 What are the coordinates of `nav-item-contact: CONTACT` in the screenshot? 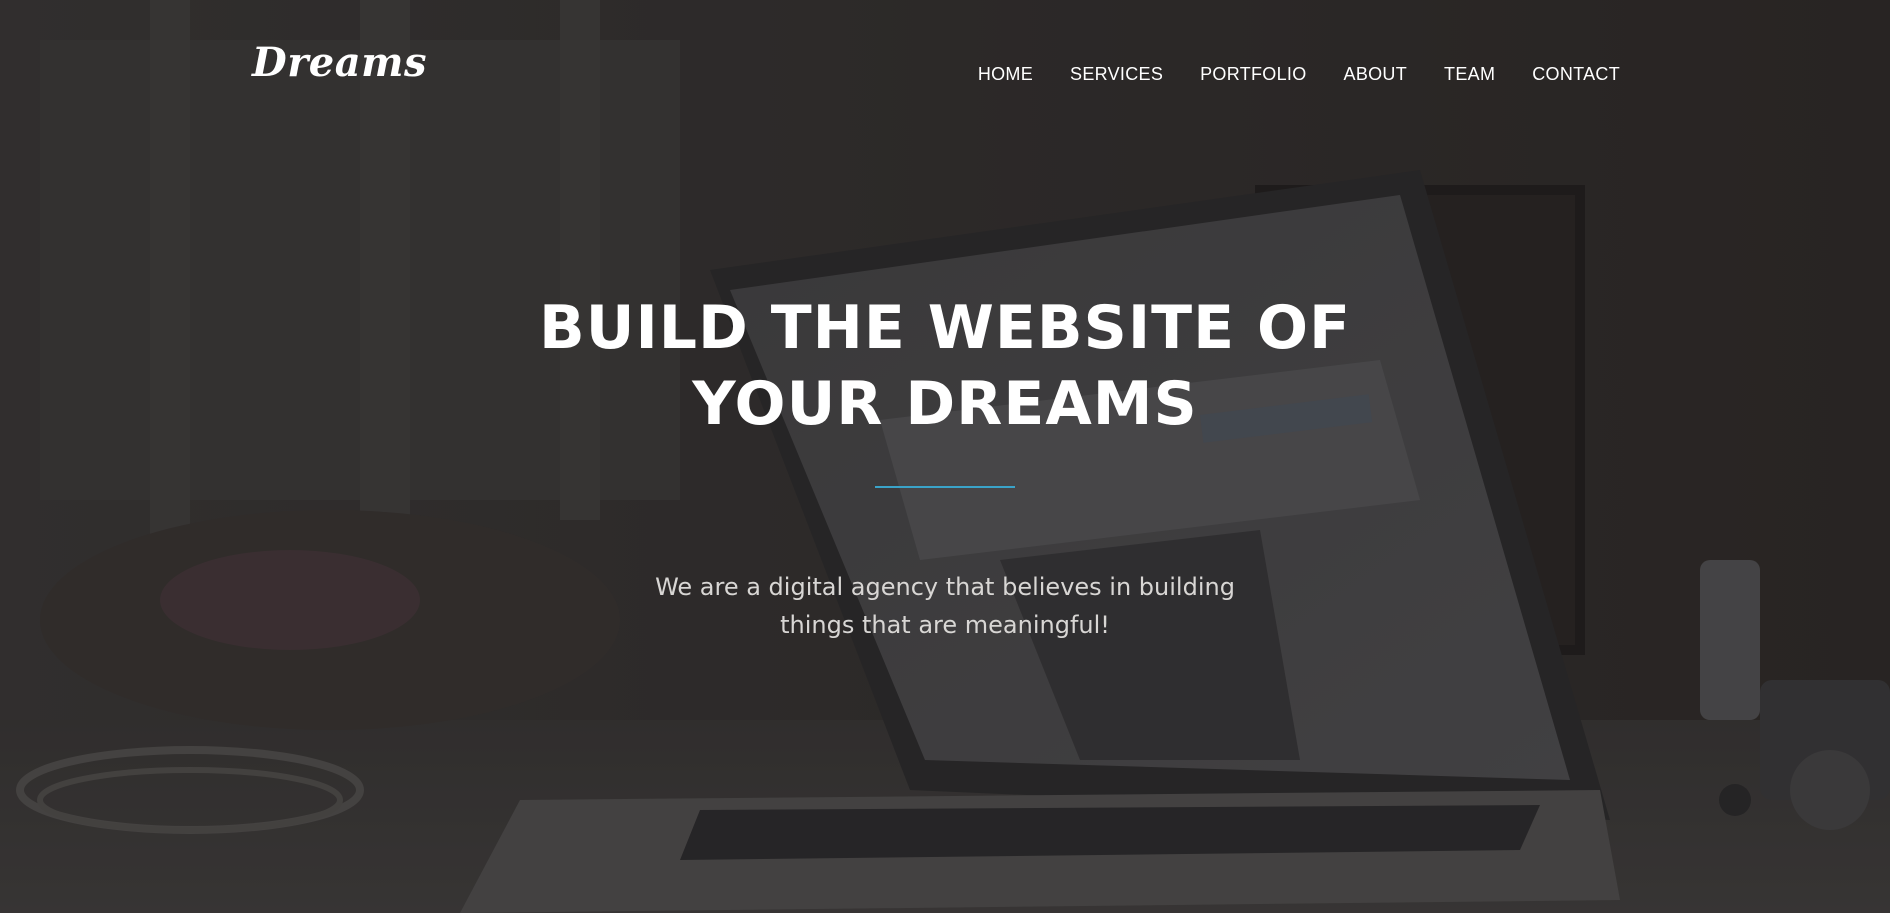 It's located at (1576, 74).